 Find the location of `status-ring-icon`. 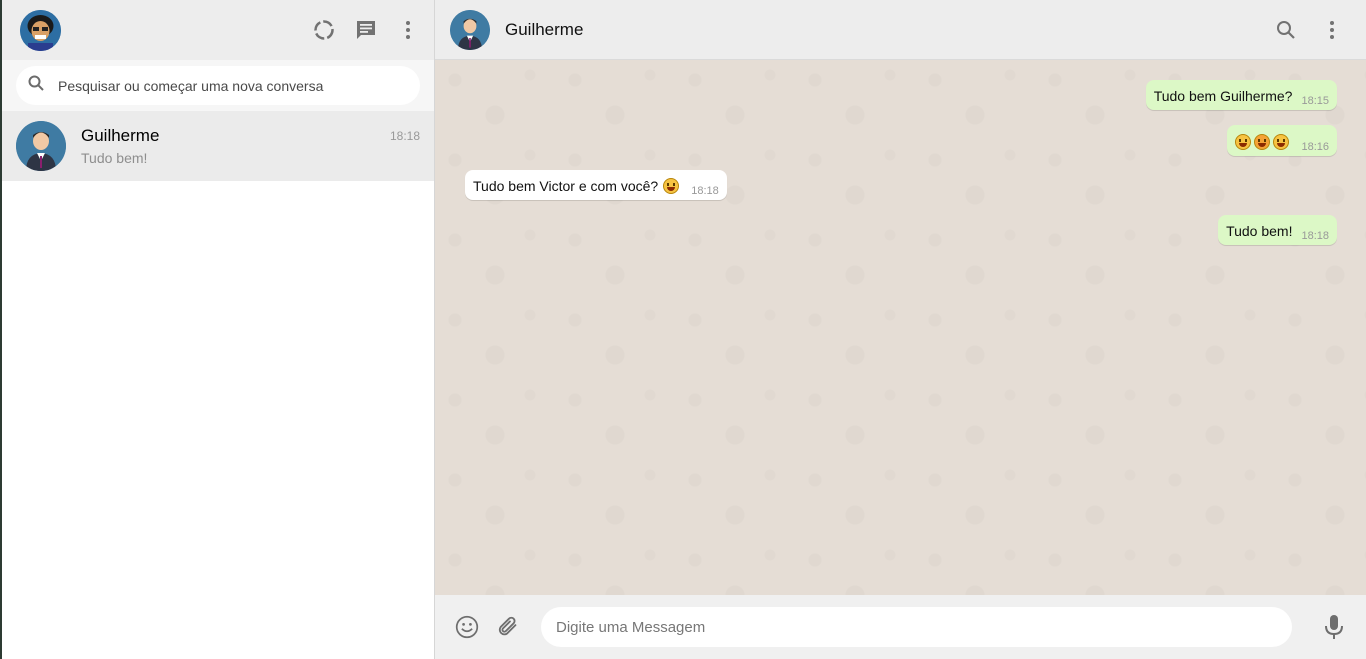

status-ring-icon is located at coordinates (324, 30).